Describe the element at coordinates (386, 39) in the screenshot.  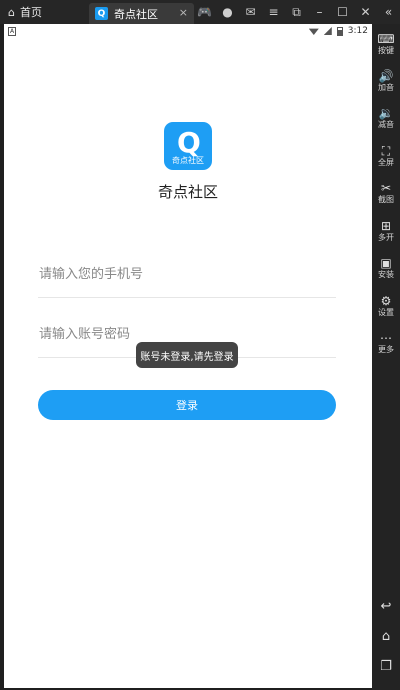
I see `keyboard-icon: ⌨` at that location.